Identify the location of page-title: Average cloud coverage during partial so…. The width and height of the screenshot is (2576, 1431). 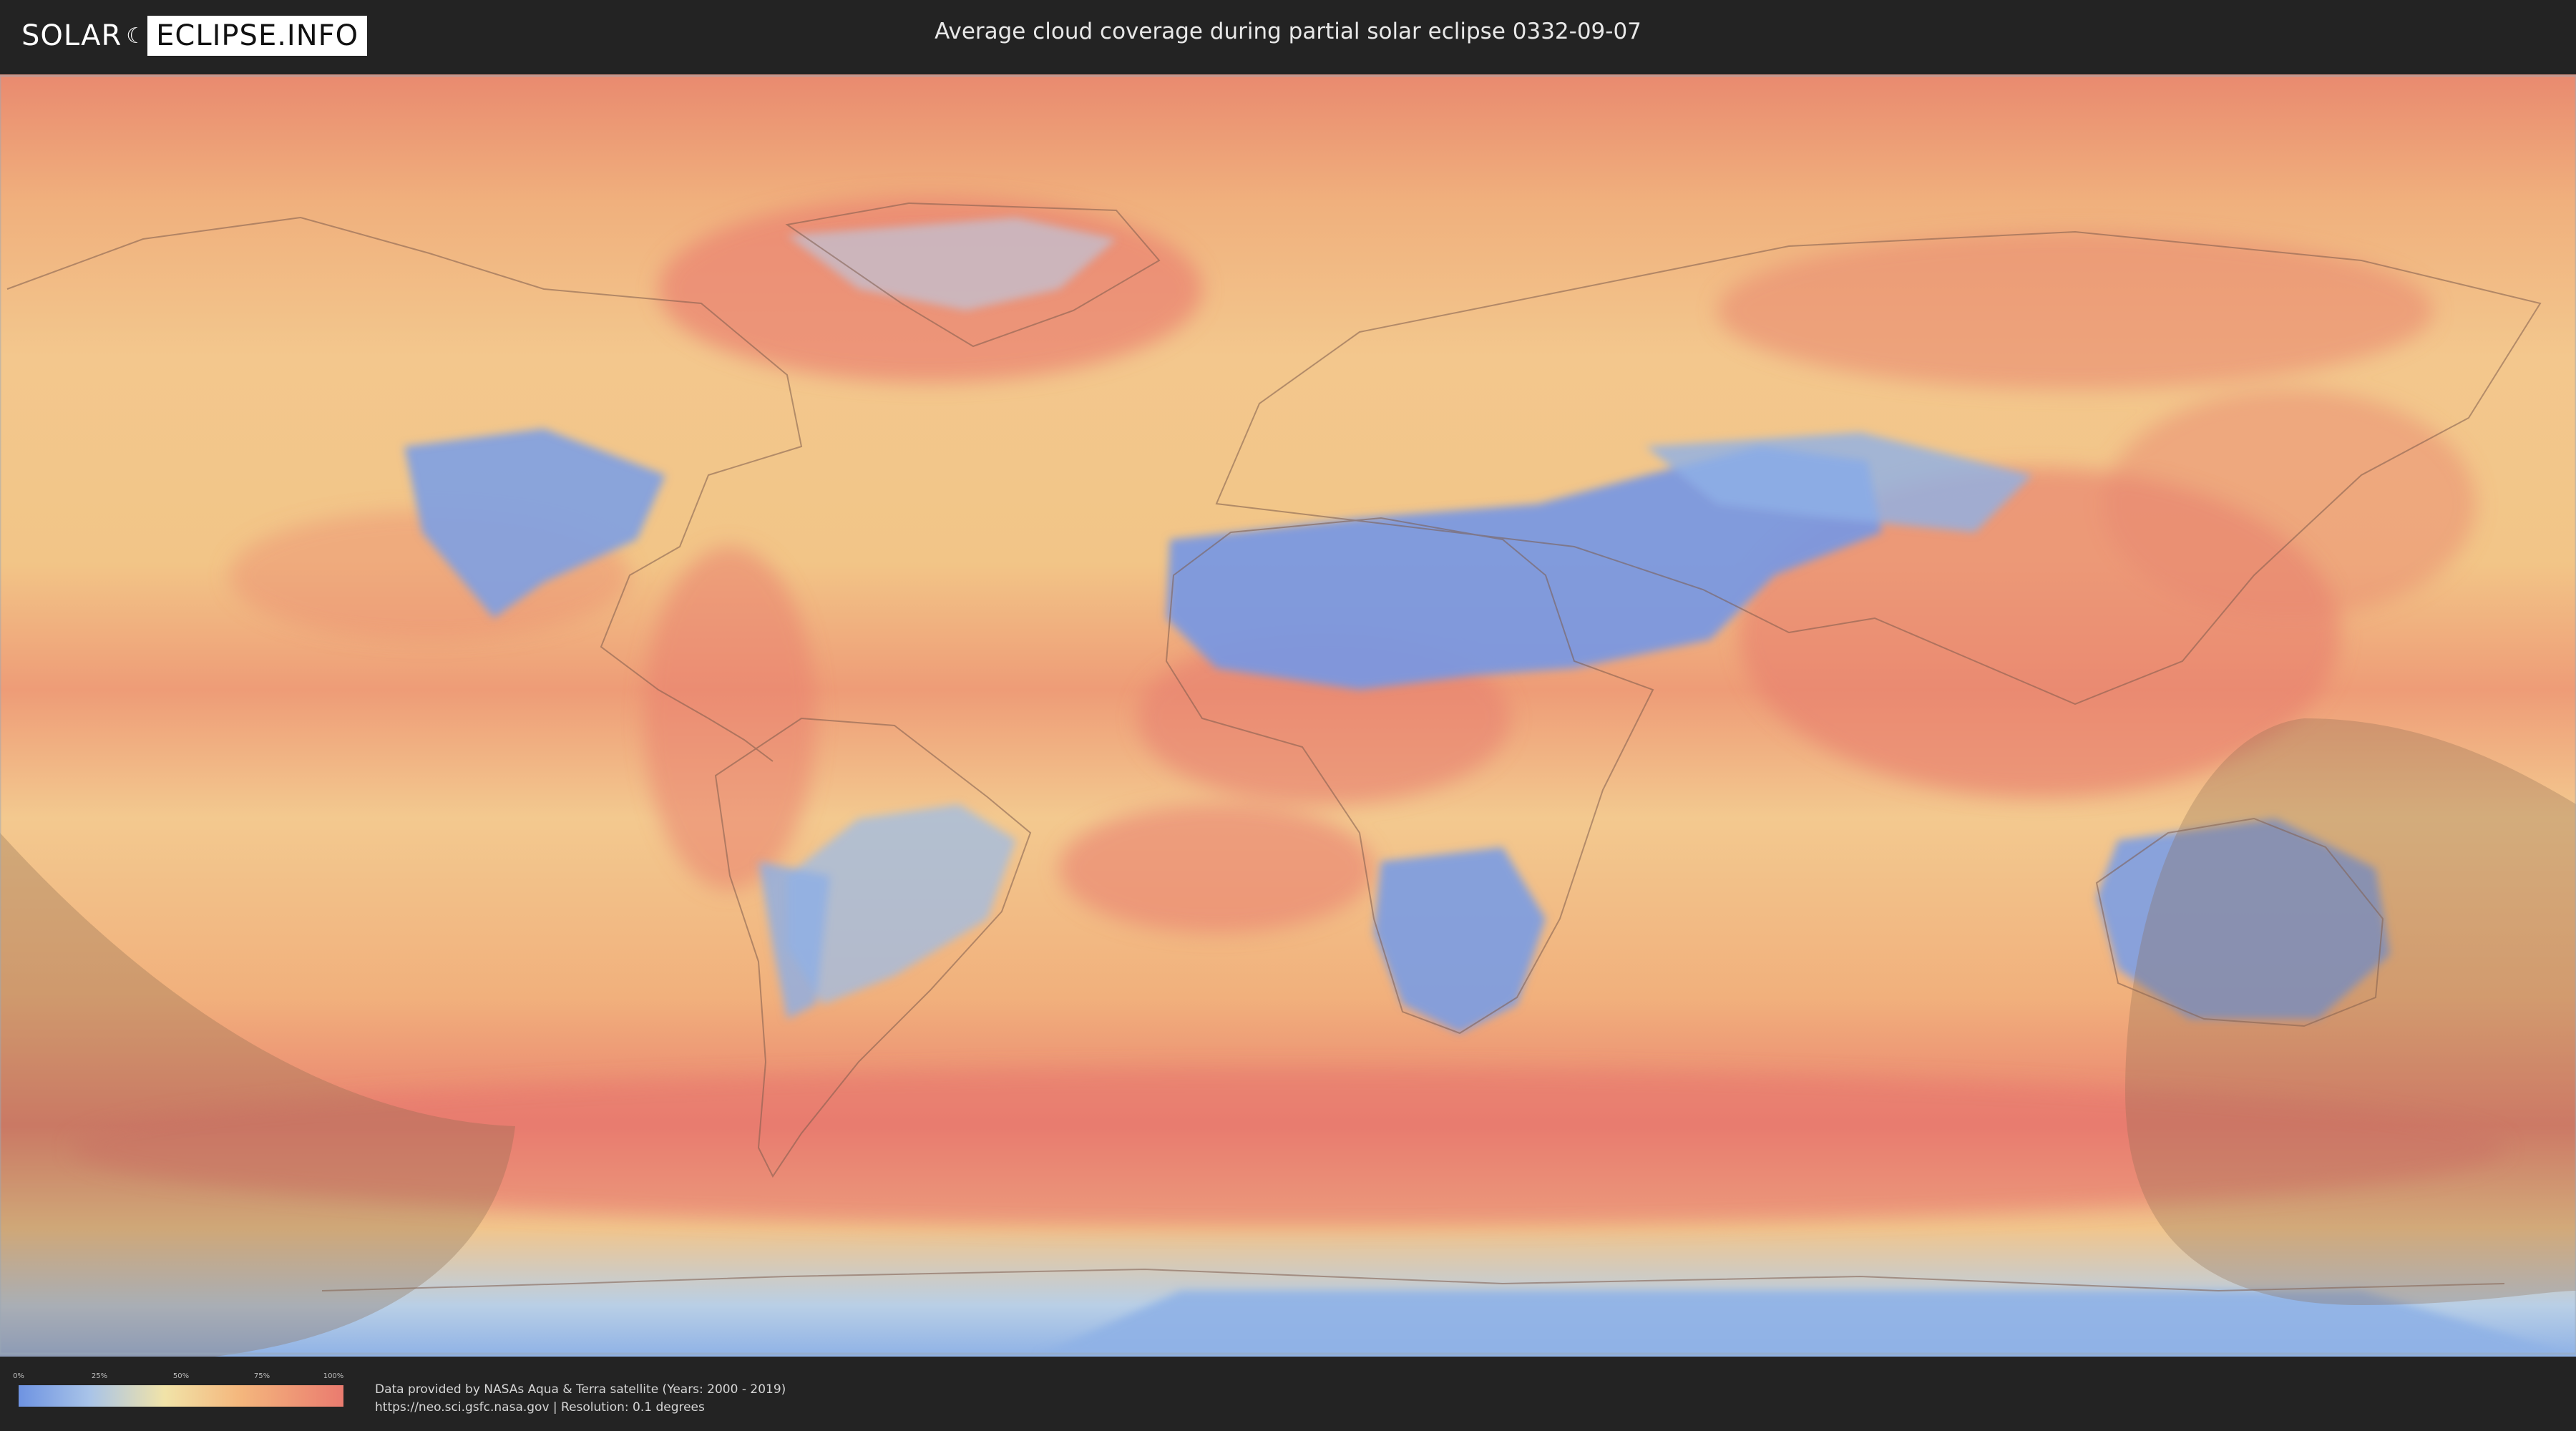
(1288, 31).